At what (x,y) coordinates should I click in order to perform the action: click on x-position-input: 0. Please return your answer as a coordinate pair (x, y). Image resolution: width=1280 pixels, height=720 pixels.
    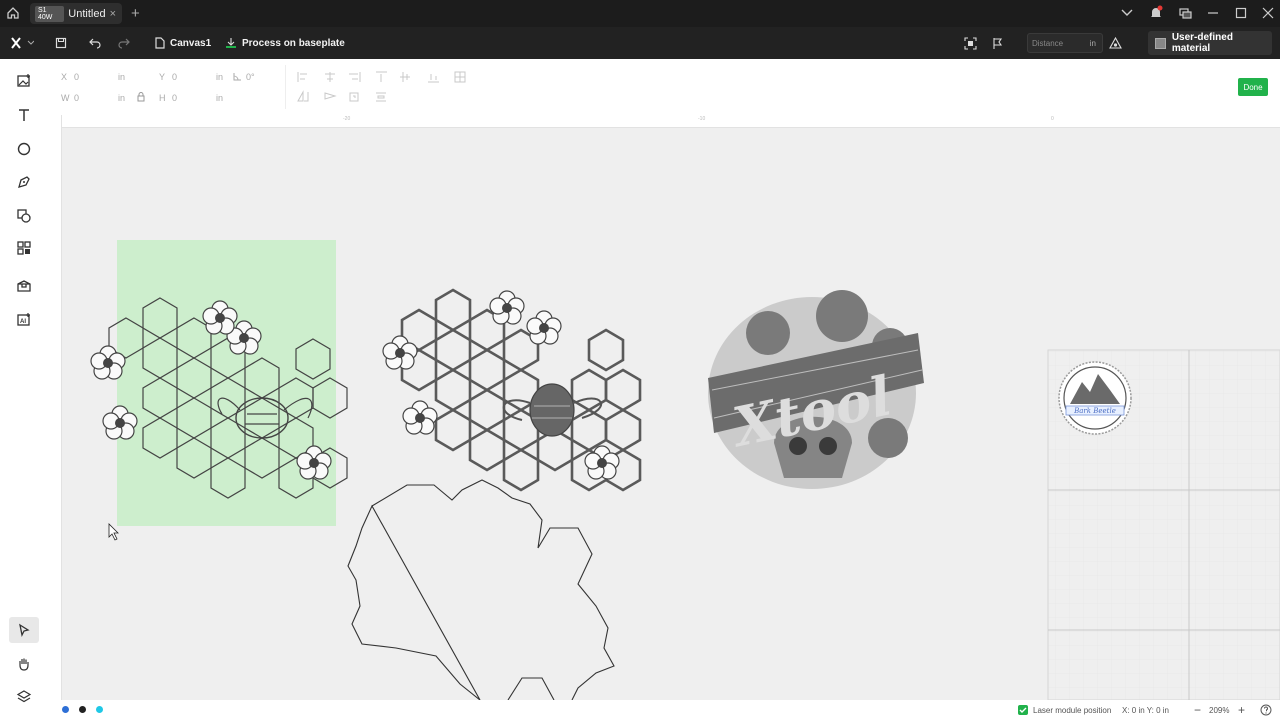
    Looking at the image, I should click on (76, 77).